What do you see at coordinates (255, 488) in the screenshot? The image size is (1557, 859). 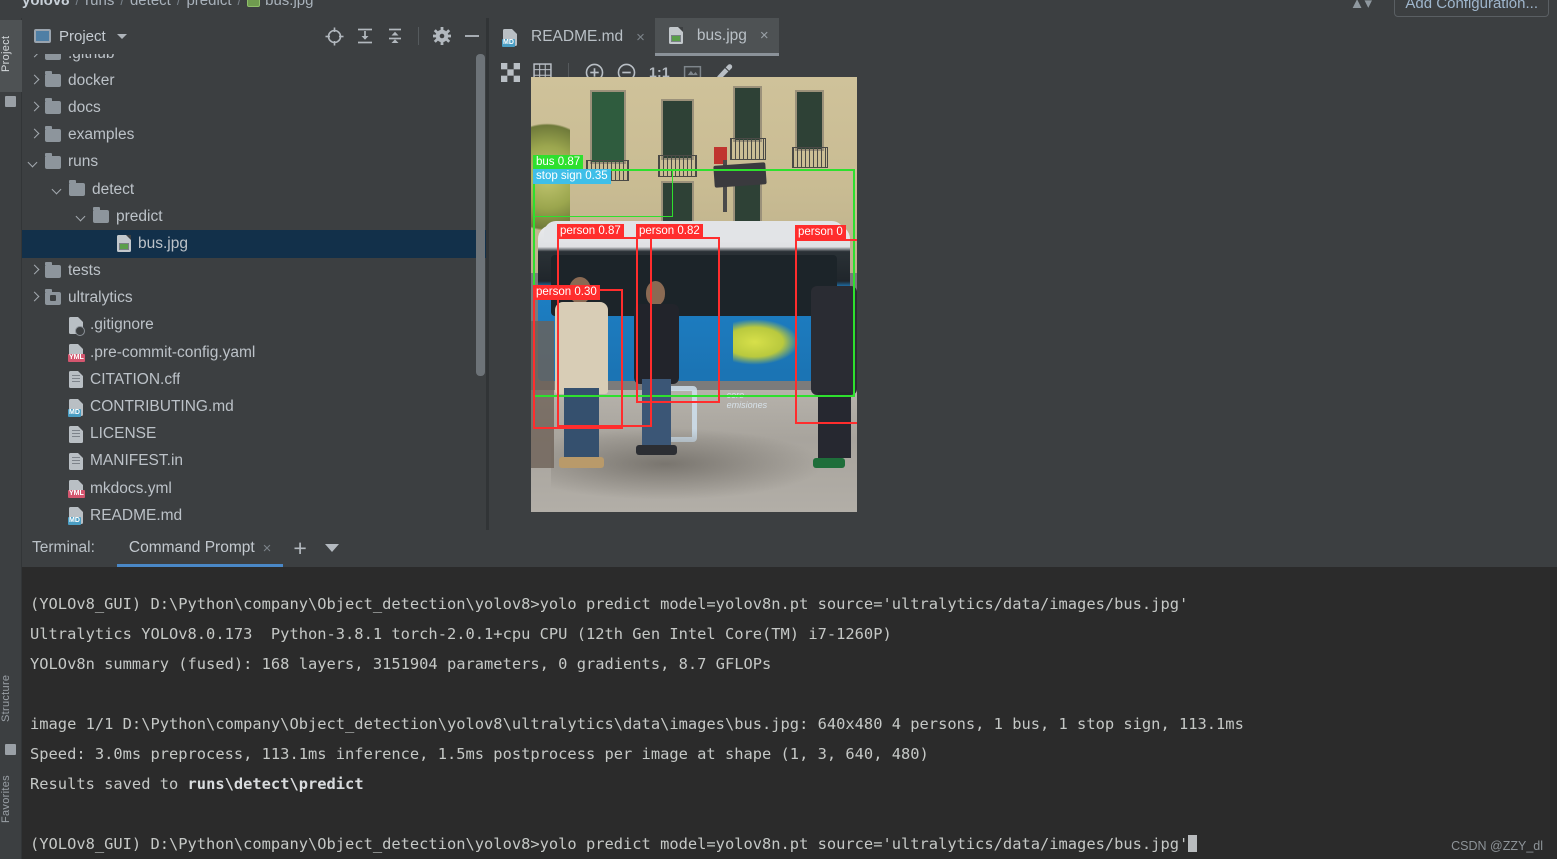 I see `tree-row: YML mkdocs.yml` at bounding box center [255, 488].